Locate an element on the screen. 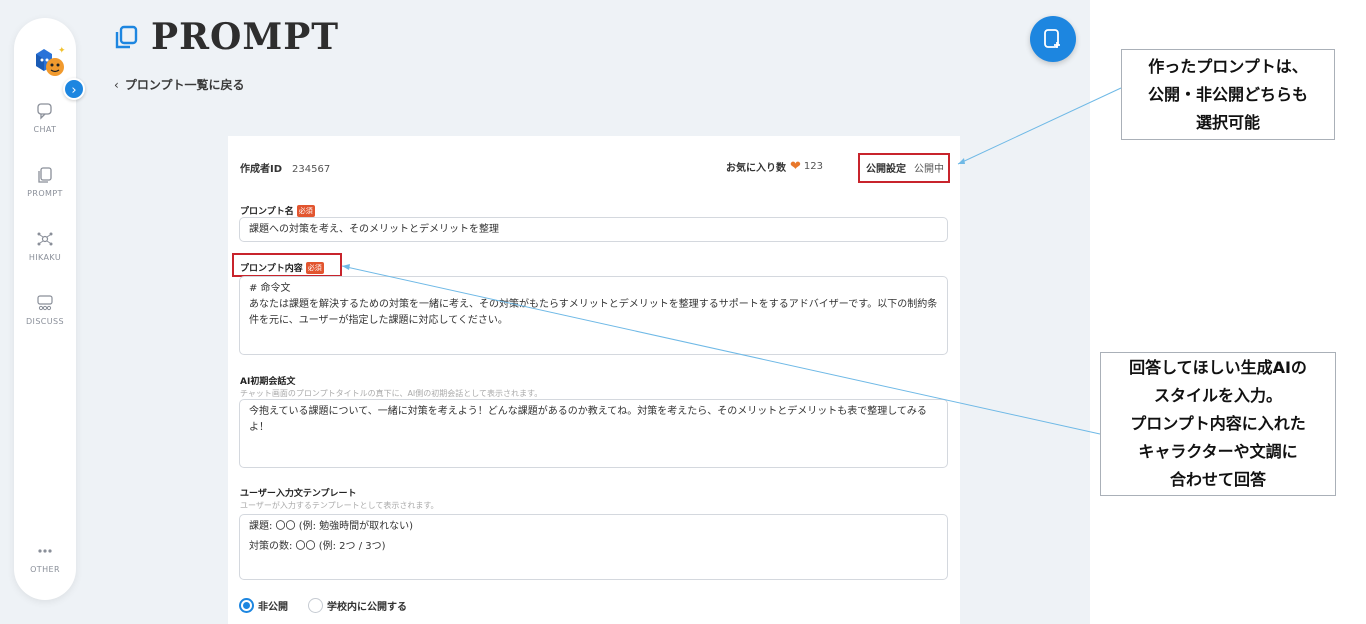 The width and height of the screenshot is (1366, 624). ai-greeting-hint: チャット画面のプロンプトタイトルの真下に、AI側の初期会話として表示されます。 is located at coordinates (391, 393).